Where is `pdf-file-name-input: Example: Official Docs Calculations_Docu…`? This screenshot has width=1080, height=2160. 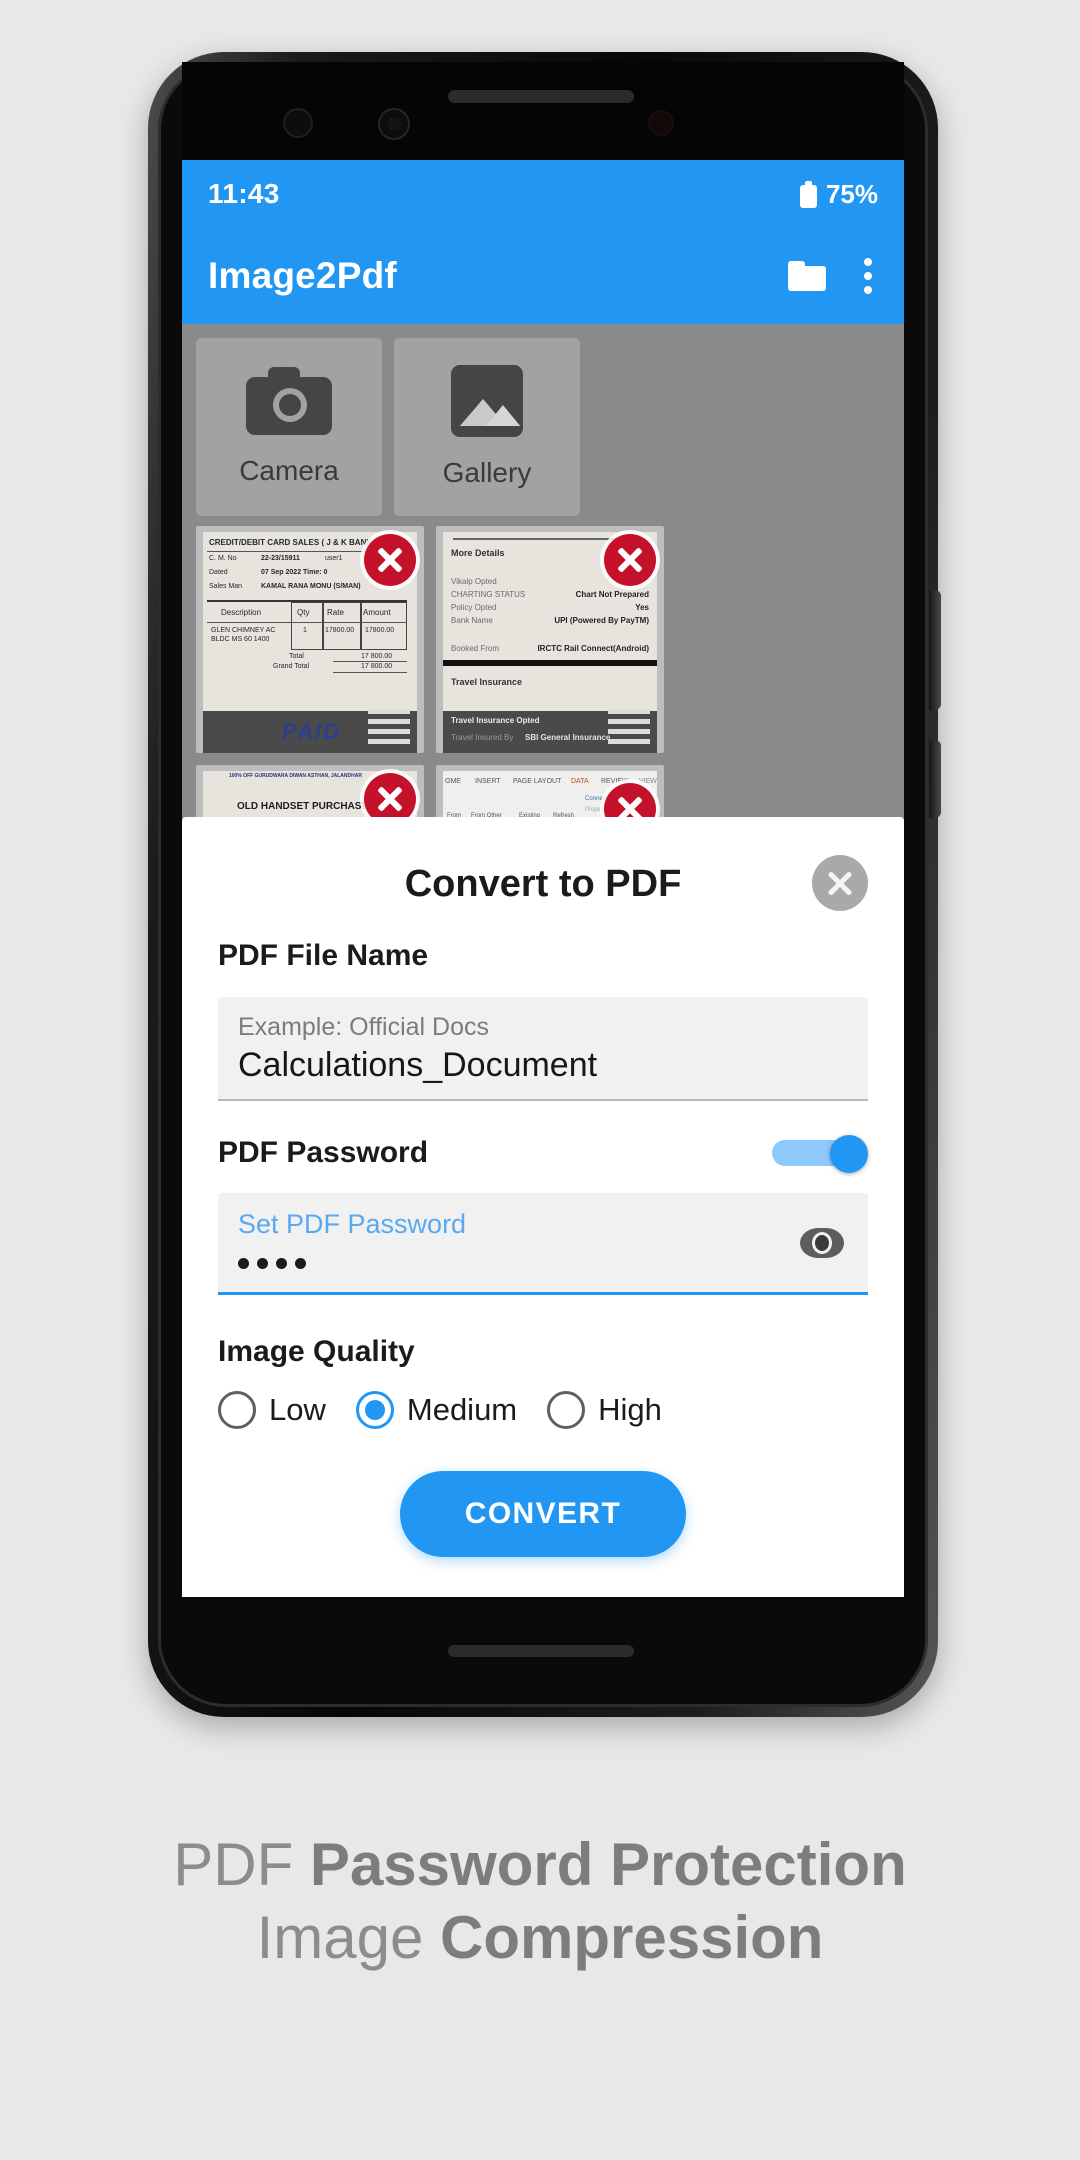 pdf-file-name-input: Example: Official Docs Calculations_Docu… is located at coordinates (543, 1049).